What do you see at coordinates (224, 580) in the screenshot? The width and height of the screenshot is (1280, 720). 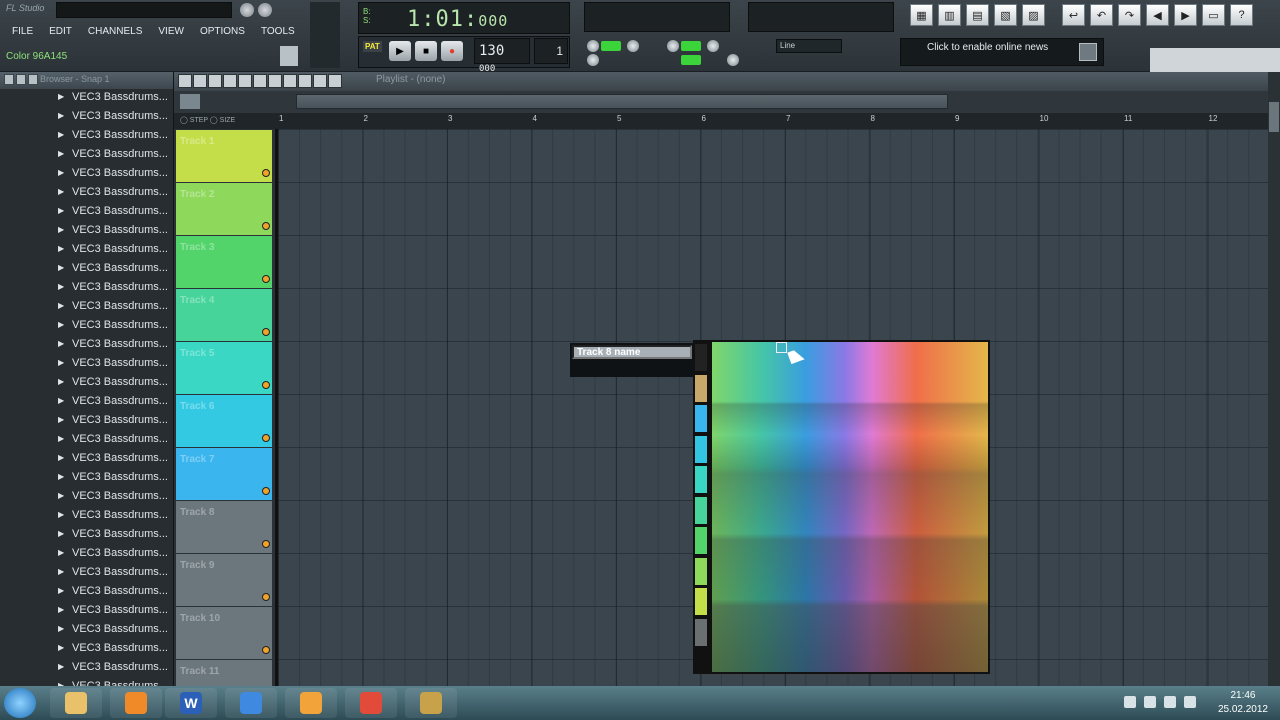 I see `track-header: Track 9` at bounding box center [224, 580].